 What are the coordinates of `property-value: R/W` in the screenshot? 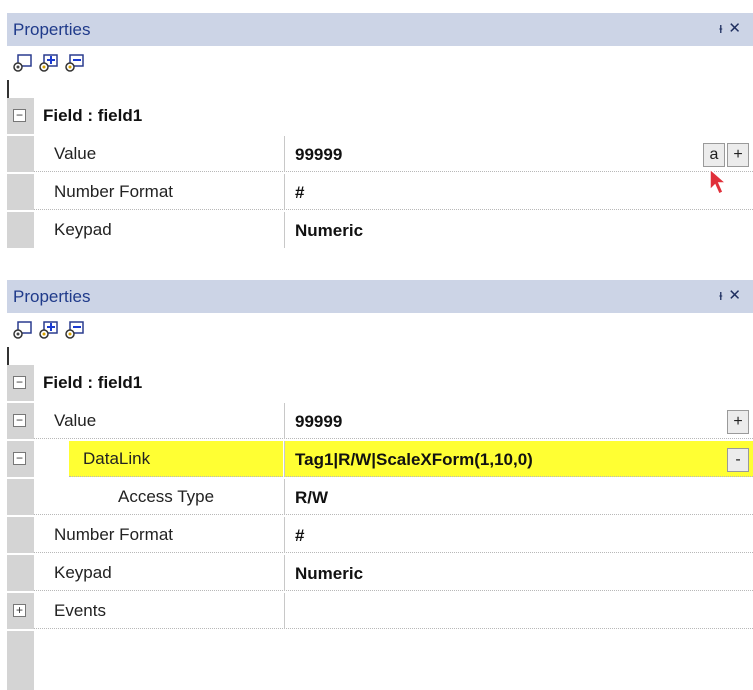 It's located at (311, 498).